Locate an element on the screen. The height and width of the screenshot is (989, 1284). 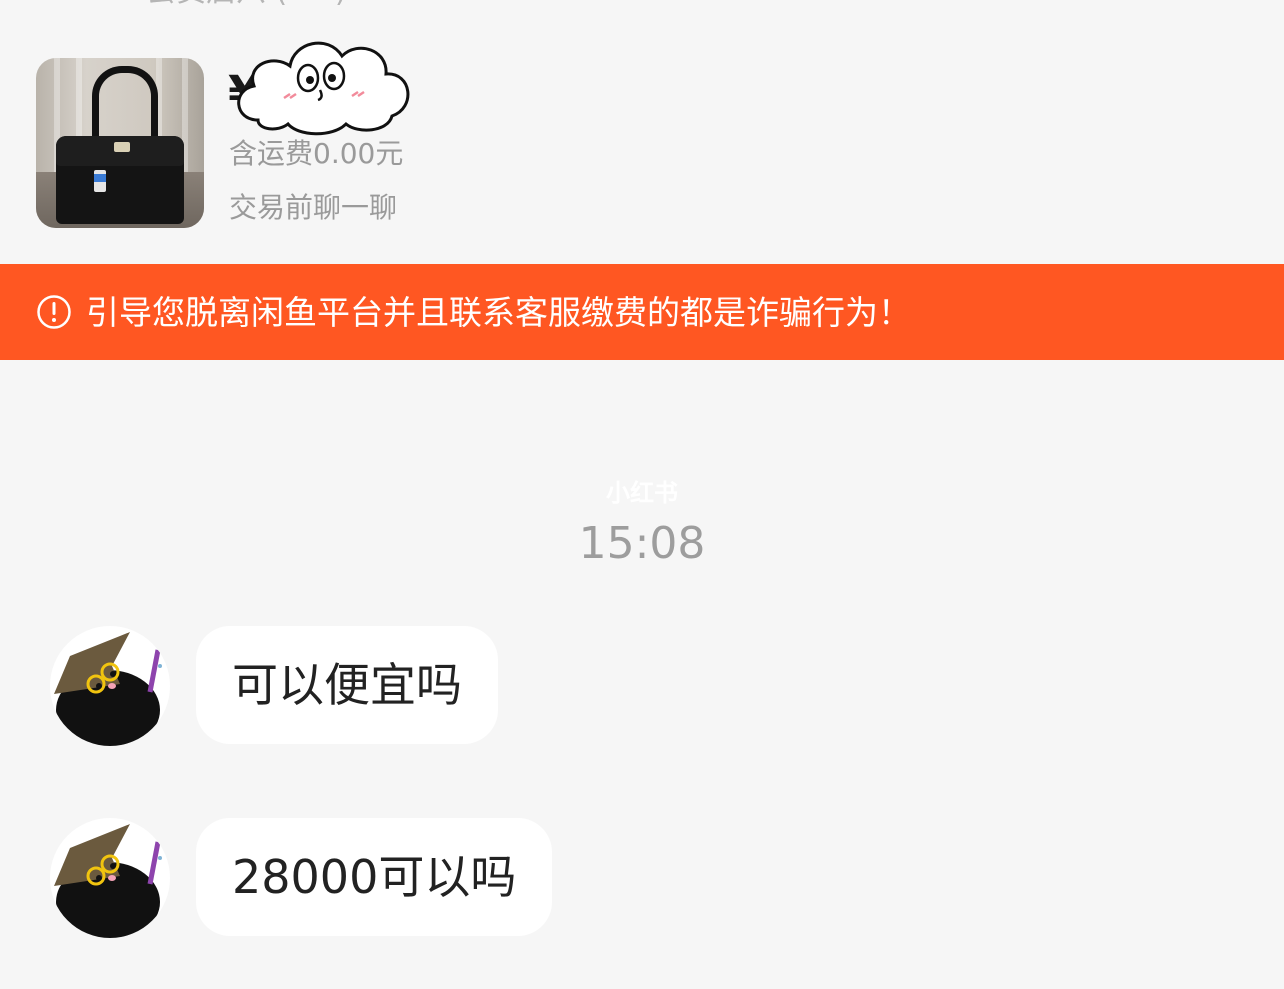
cloud-face-sticker-icon is located at coordinates (323, 88).